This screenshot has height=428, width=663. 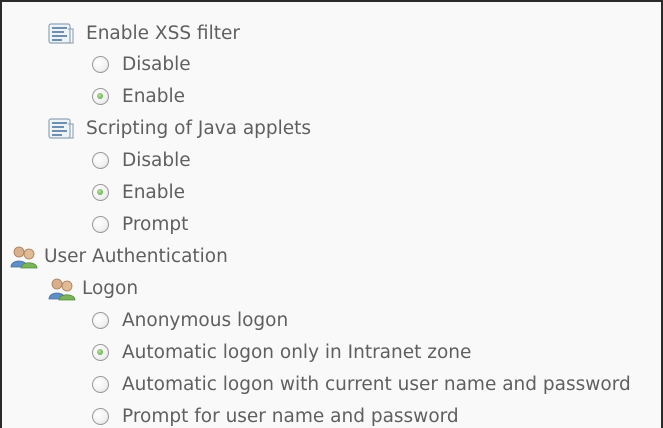 I want to click on user-authentication-label: User Authentication, so click(x=136, y=256).